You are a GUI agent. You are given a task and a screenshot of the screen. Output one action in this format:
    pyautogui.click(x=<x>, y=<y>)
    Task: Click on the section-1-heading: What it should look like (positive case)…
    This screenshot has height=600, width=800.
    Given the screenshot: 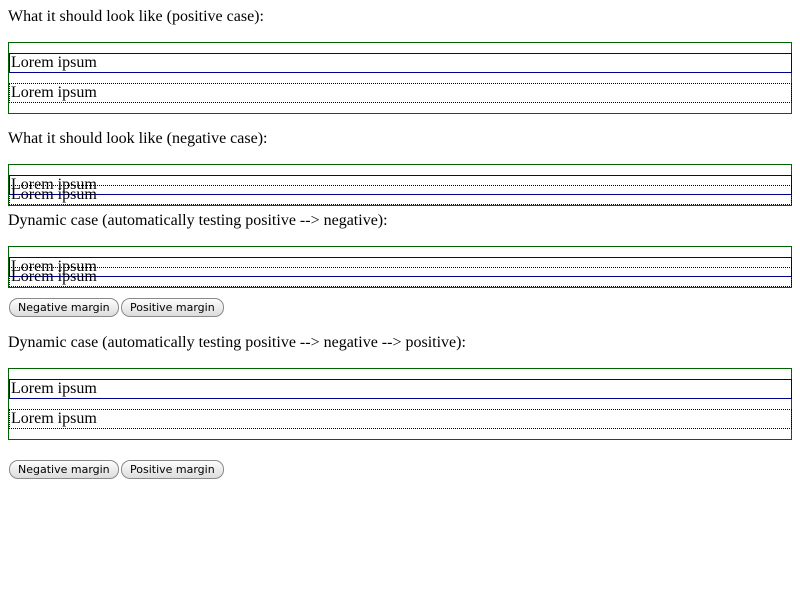 What is the action you would take?
    pyautogui.click(x=136, y=16)
    